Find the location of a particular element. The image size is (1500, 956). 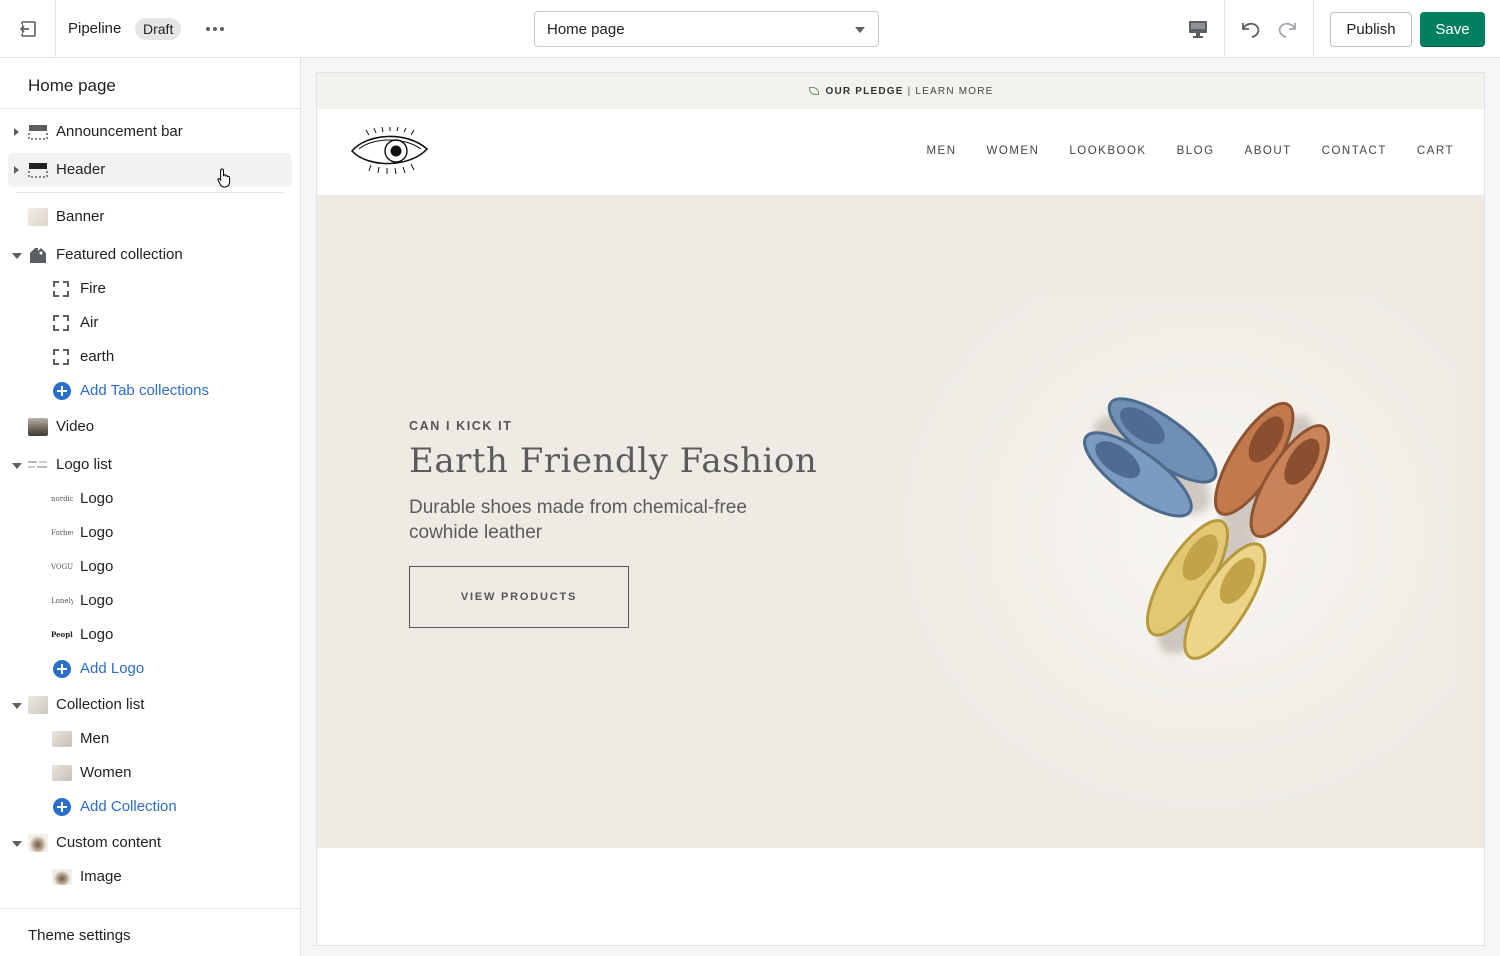

add-label: Add Collection is located at coordinates (128, 806).